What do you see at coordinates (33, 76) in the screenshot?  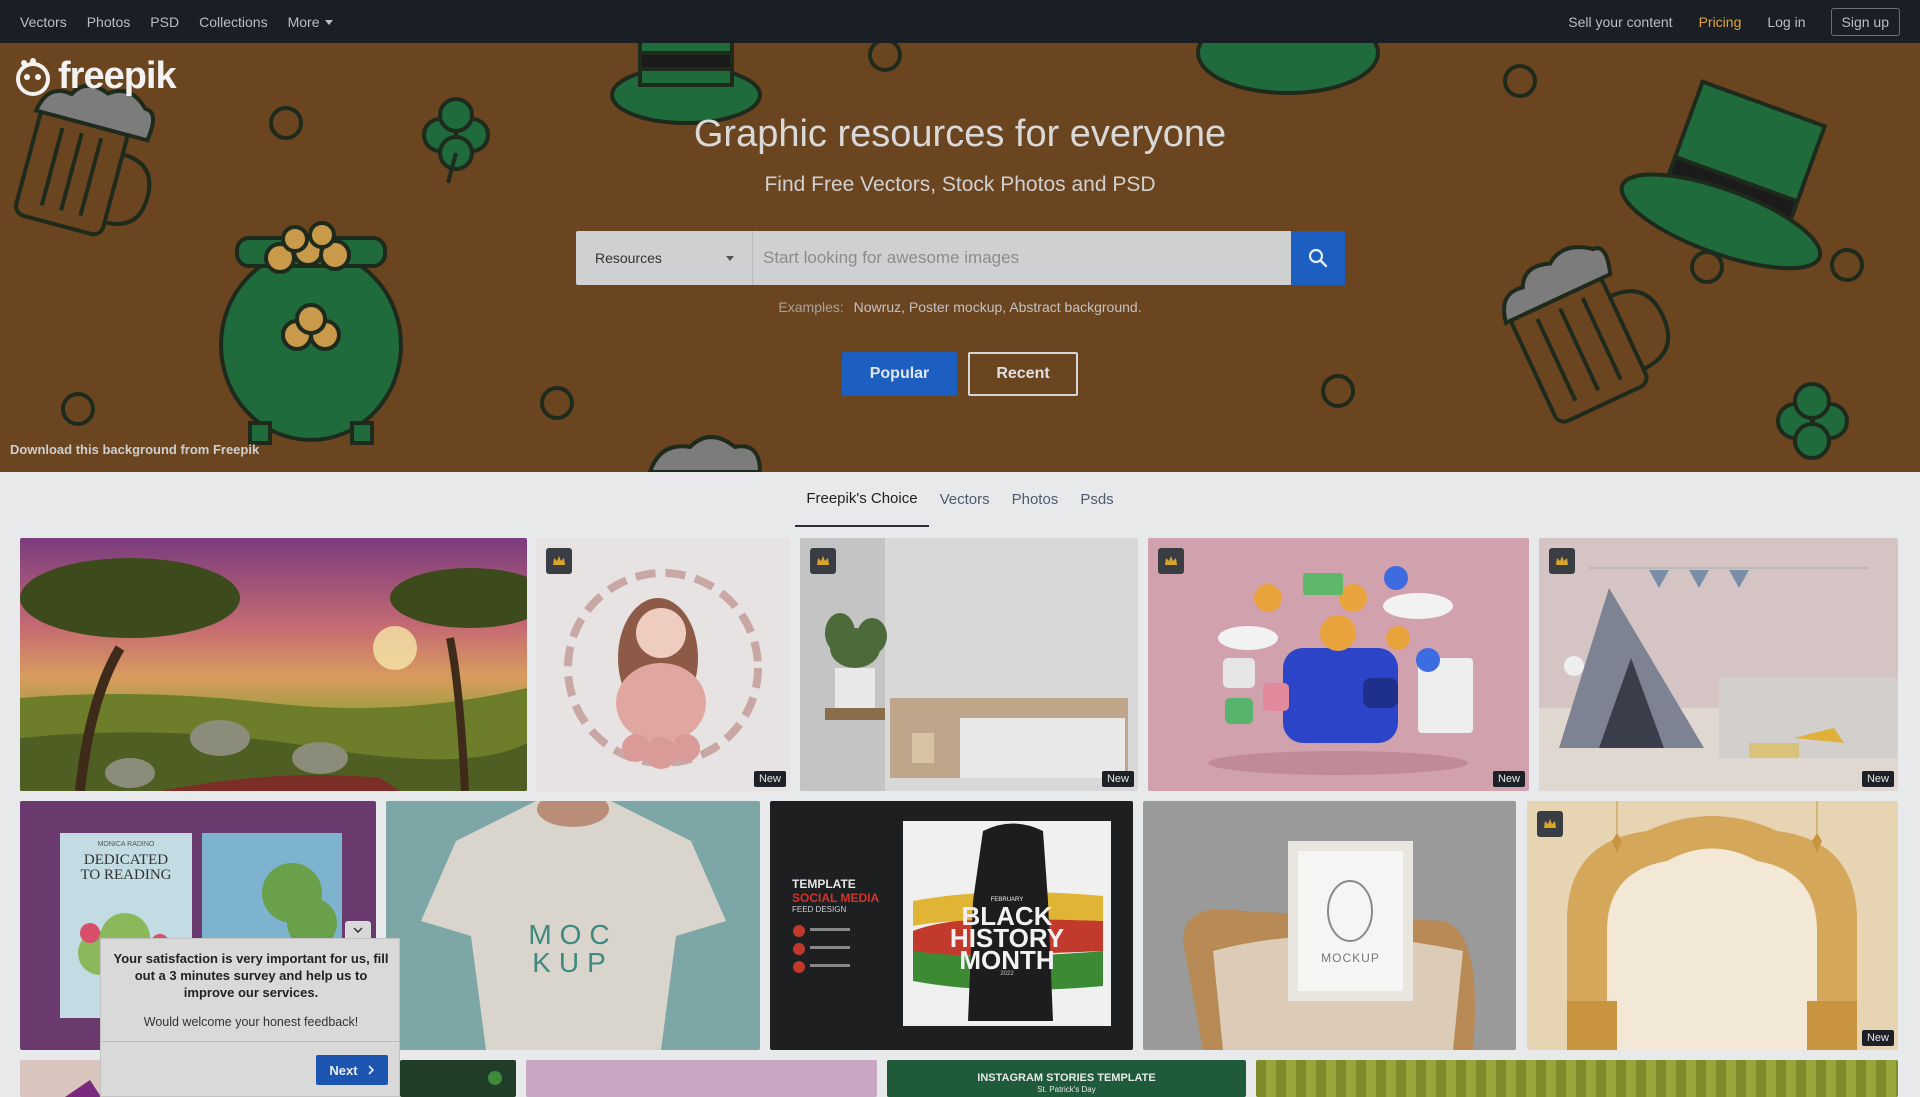 I see `freepik-logo-icon` at bounding box center [33, 76].